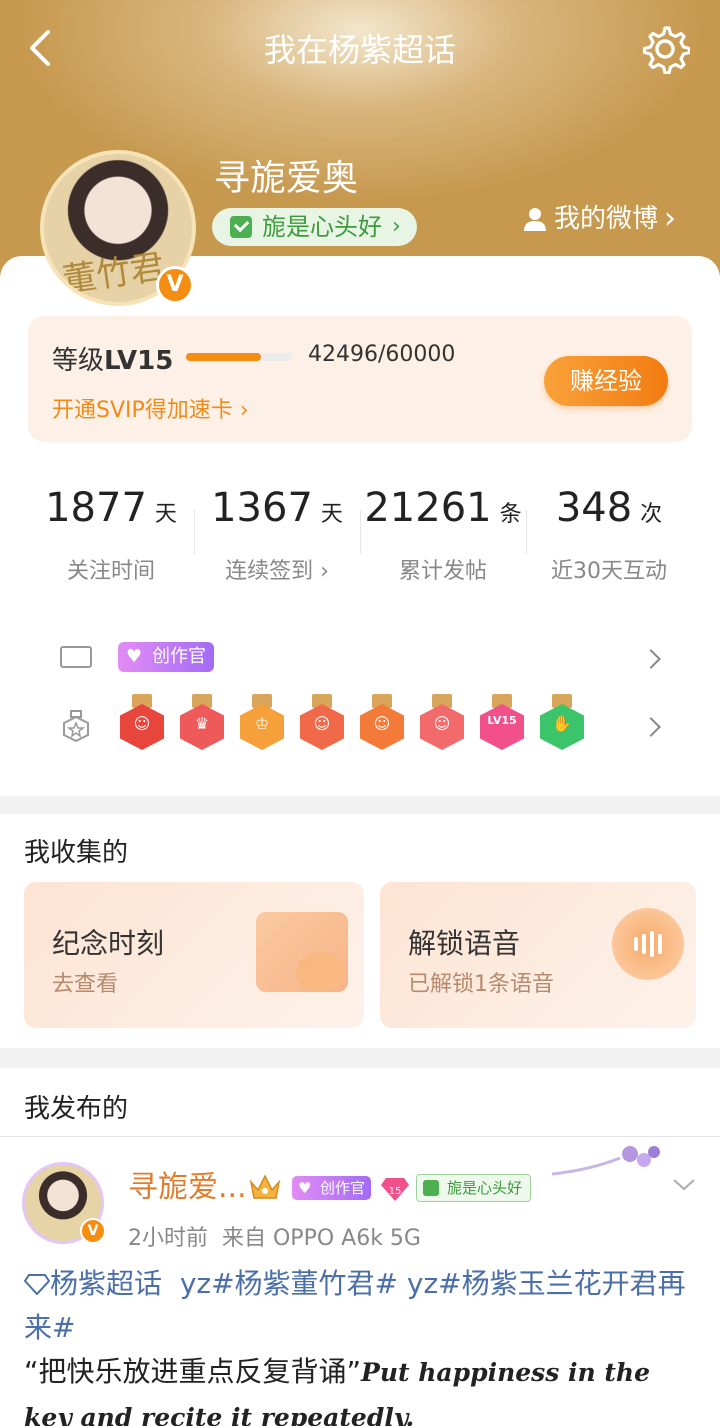 This screenshot has height=1426, width=720. I want to click on trophy-medal: ♛, so click(202, 723).